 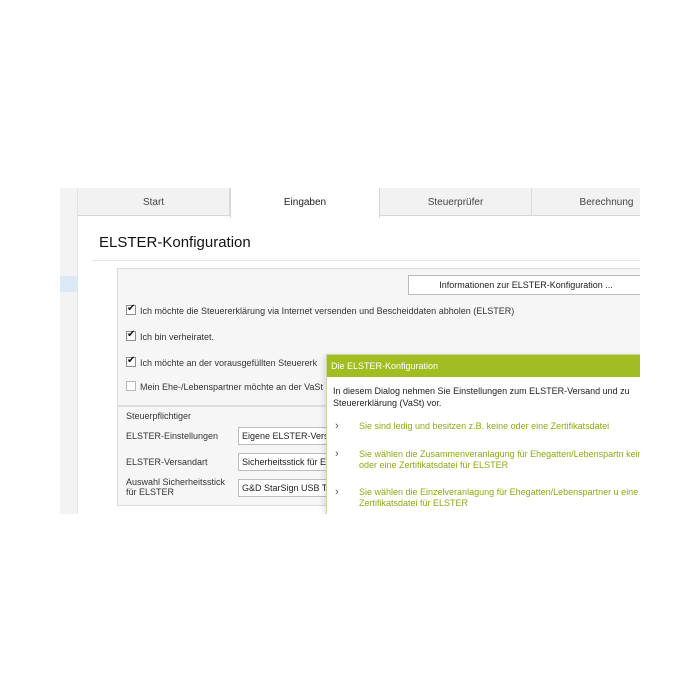 What do you see at coordinates (131, 386) in the screenshot?
I see `checkbox-partner-vast` at bounding box center [131, 386].